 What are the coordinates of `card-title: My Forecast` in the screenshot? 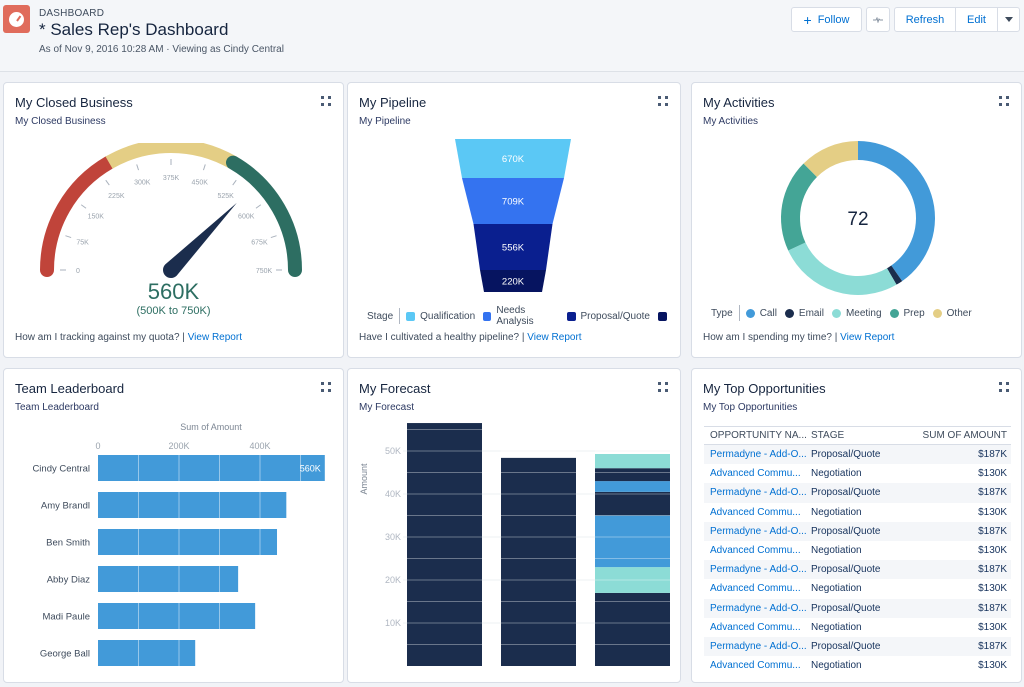 It's located at (395, 388).